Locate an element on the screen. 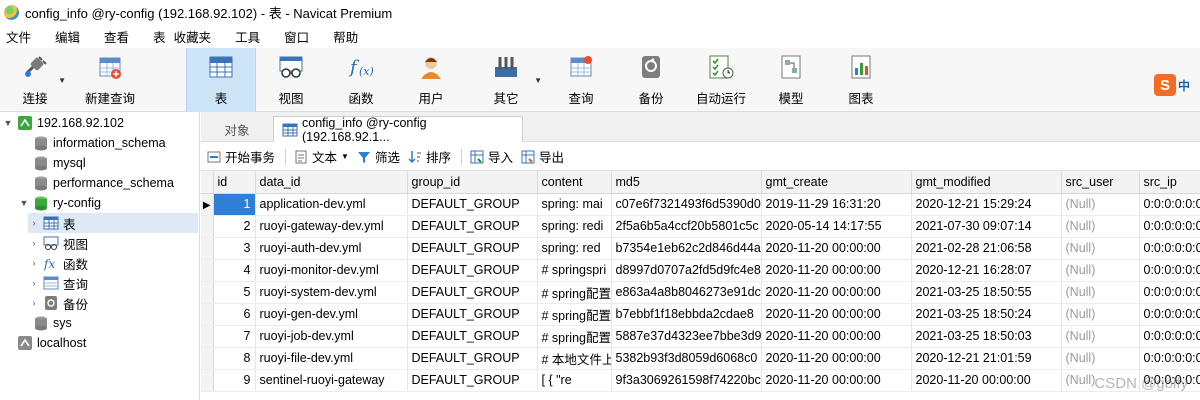  current-row-pointer-icon: ▶ is located at coordinates (207, 204).